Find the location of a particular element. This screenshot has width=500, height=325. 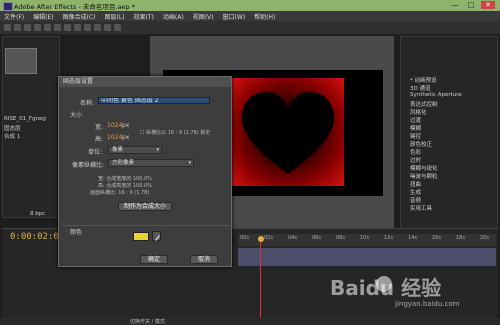

watermark-brand: Baidu 经验 is located at coordinates (386, 288).